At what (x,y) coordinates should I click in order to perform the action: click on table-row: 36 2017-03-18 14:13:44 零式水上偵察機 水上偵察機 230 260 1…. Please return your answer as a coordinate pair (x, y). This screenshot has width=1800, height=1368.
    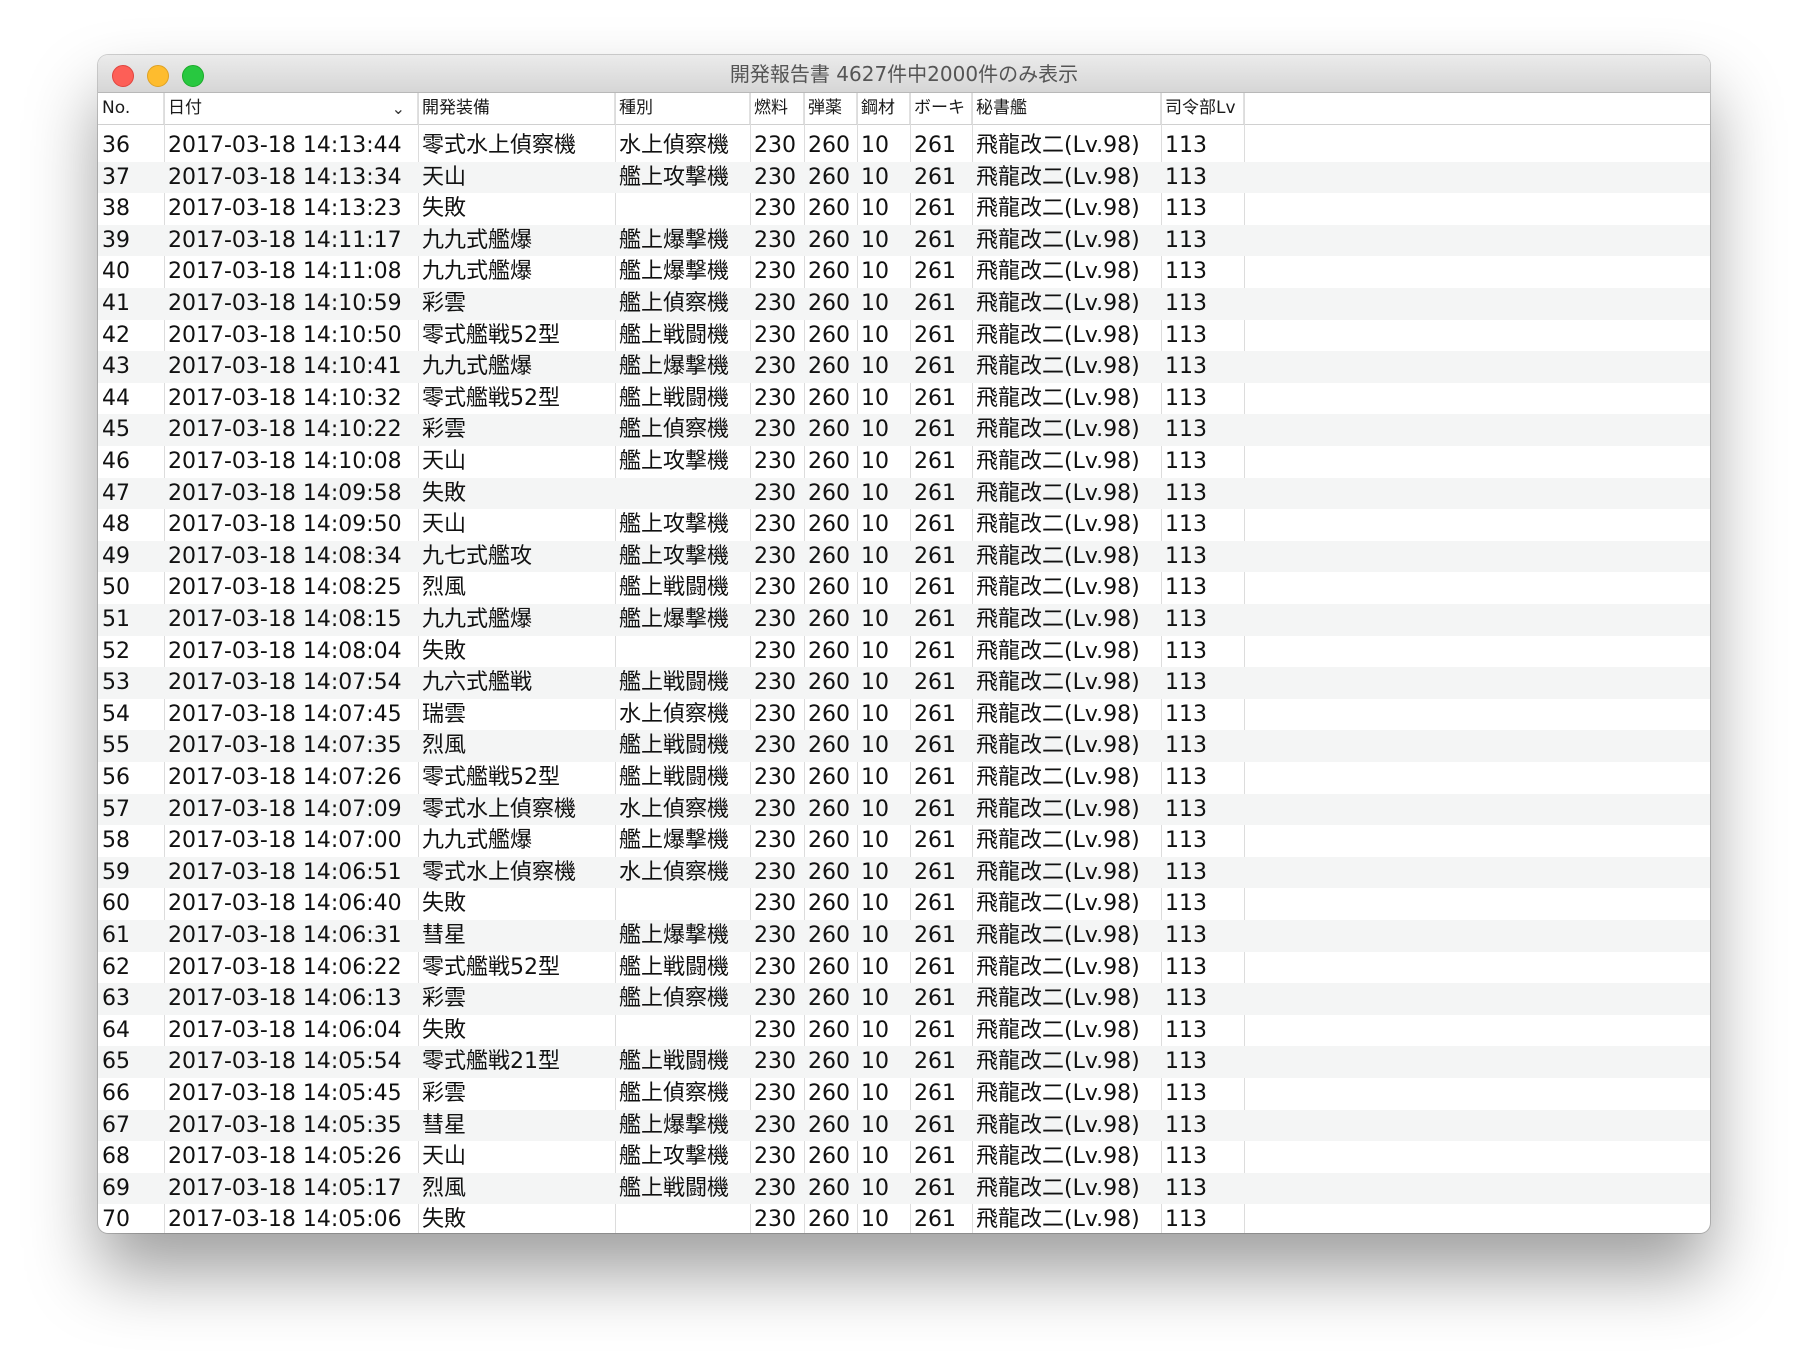
    Looking at the image, I should click on (904, 146).